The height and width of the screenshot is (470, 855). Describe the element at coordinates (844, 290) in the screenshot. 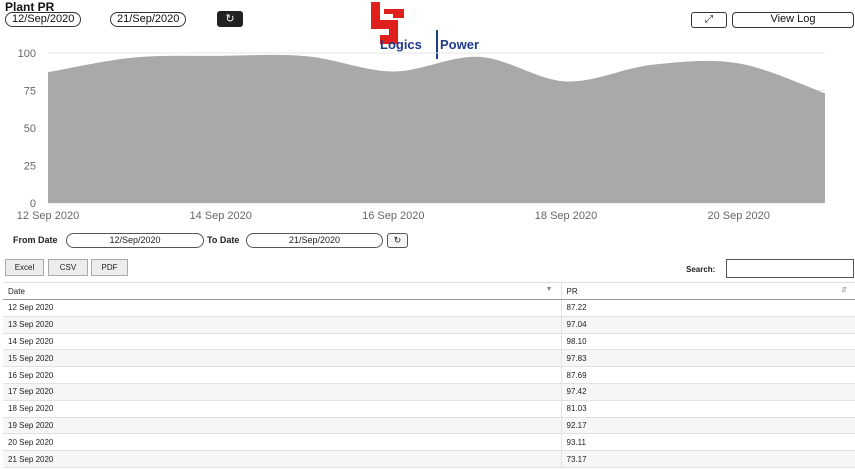

I see `sort-both-icon: ⇵` at that location.